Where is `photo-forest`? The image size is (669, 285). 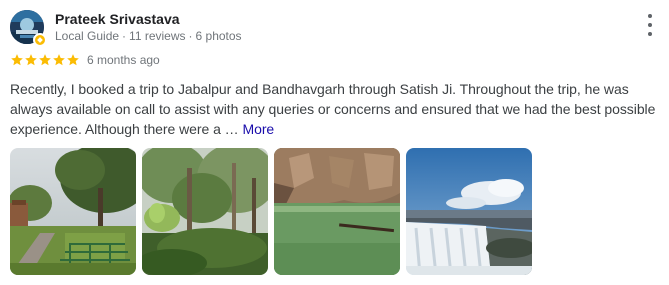
photo-forest is located at coordinates (205, 211).